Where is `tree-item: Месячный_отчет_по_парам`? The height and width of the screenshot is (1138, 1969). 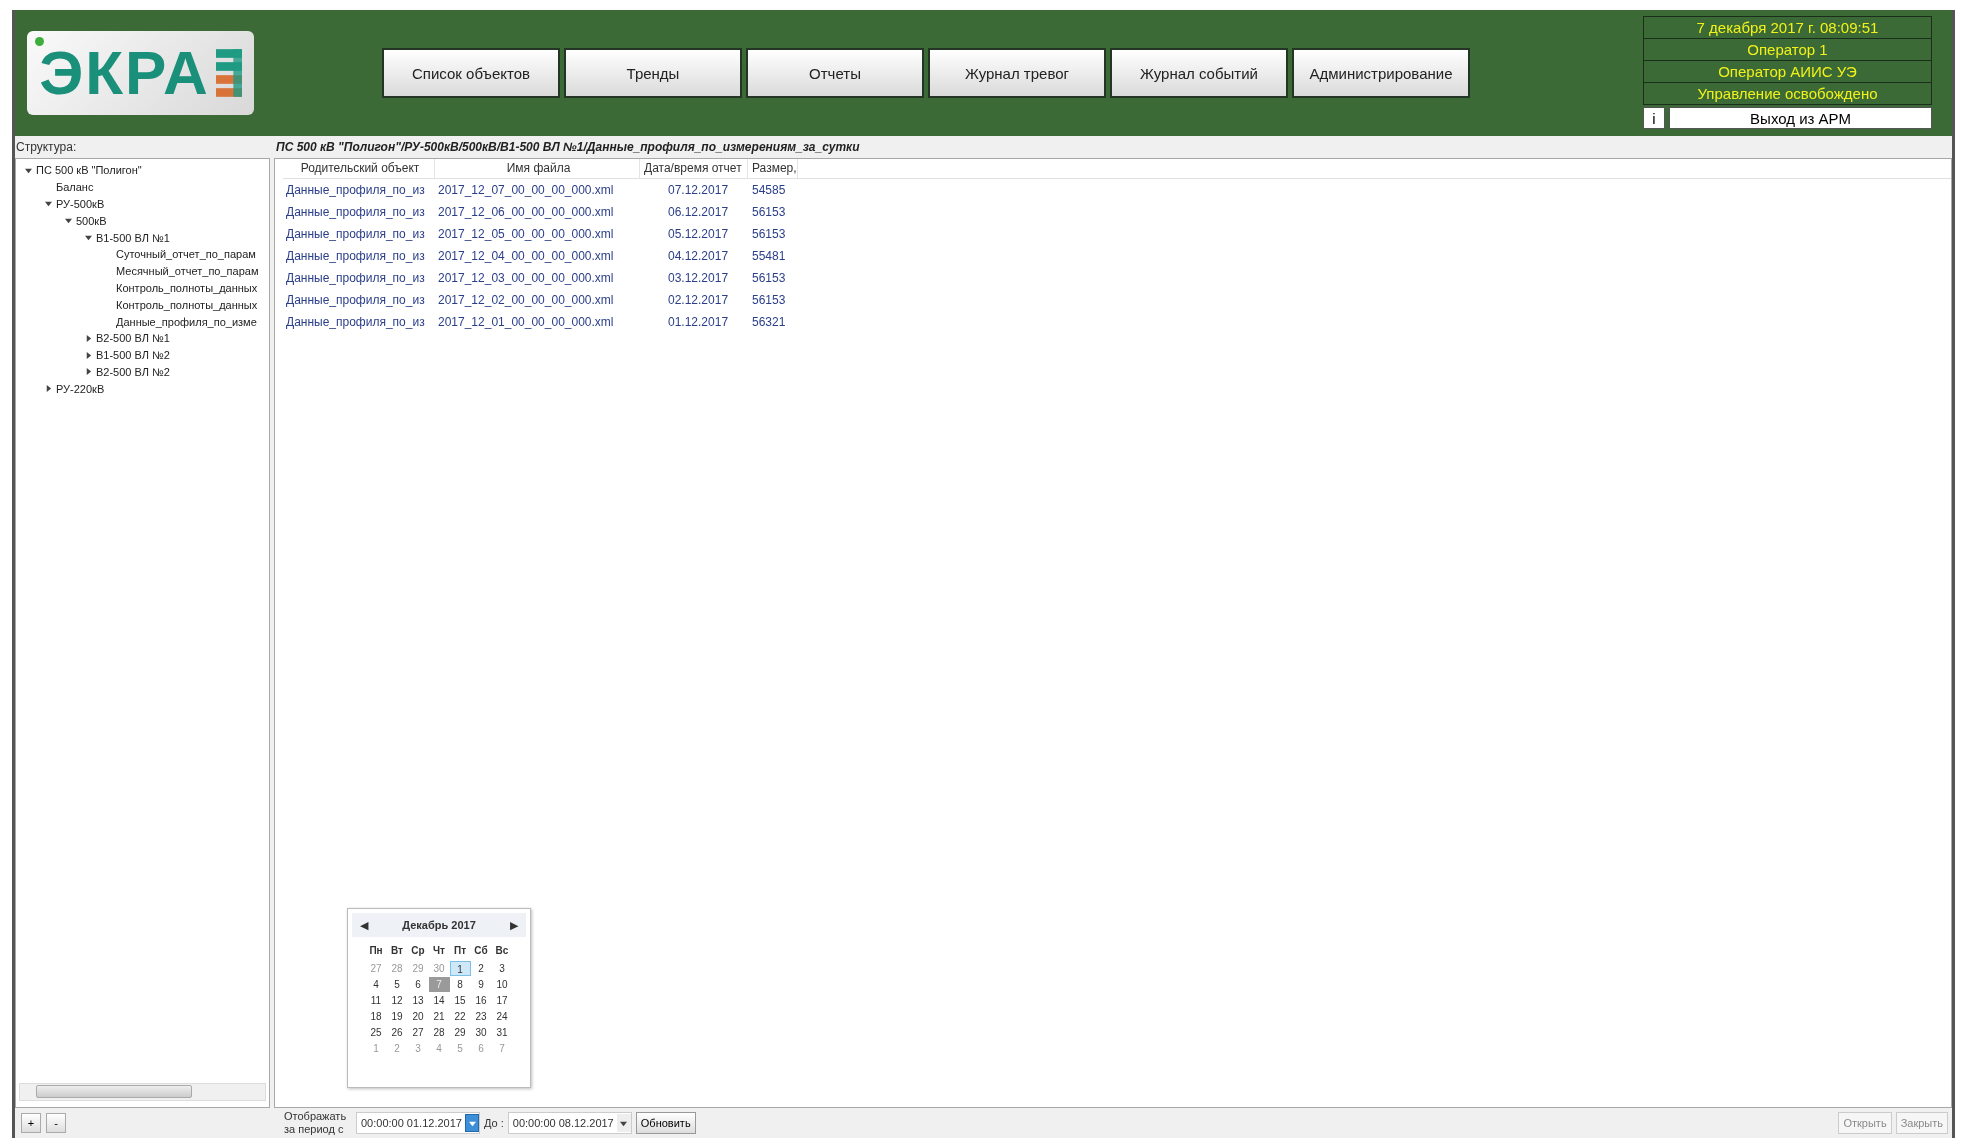 tree-item: Месячный_отчет_по_парам is located at coordinates (187, 271).